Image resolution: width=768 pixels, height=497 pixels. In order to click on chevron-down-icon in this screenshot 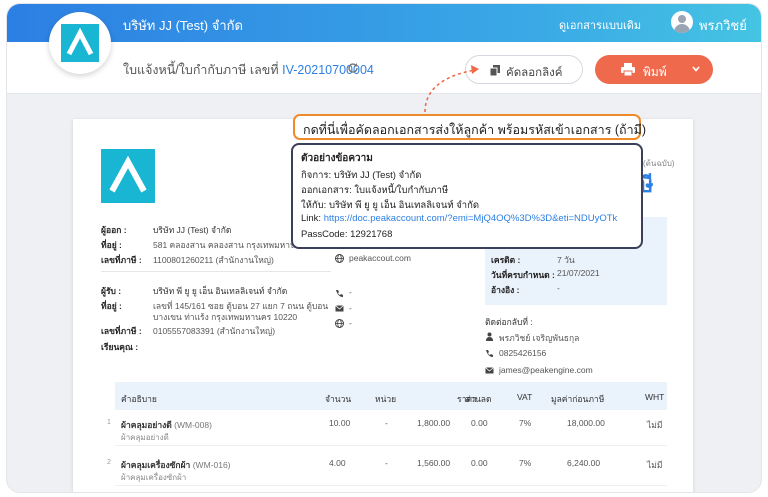, I will do `click(696, 69)`.